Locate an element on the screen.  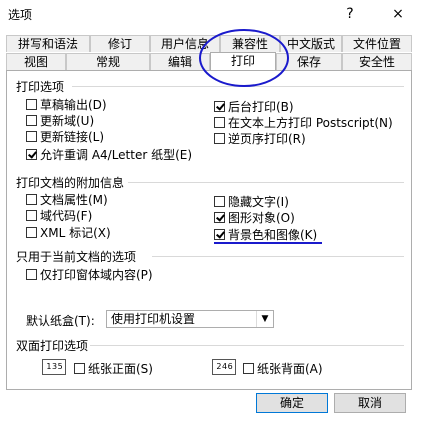
update-links-checkbox: 更新链接(L) is located at coordinates (65, 136).